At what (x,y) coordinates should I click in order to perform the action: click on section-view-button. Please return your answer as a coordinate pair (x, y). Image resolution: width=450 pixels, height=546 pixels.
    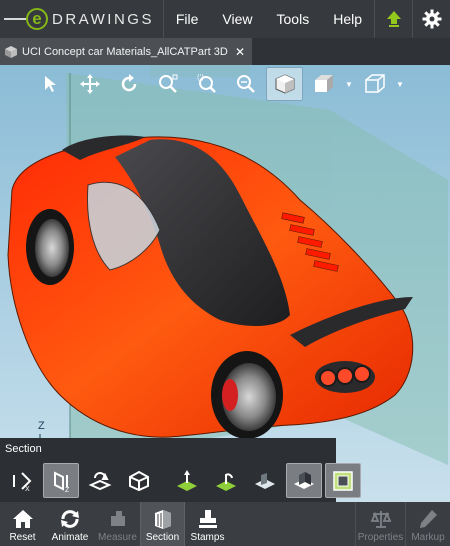
    Looking at the image, I should click on (304, 480).